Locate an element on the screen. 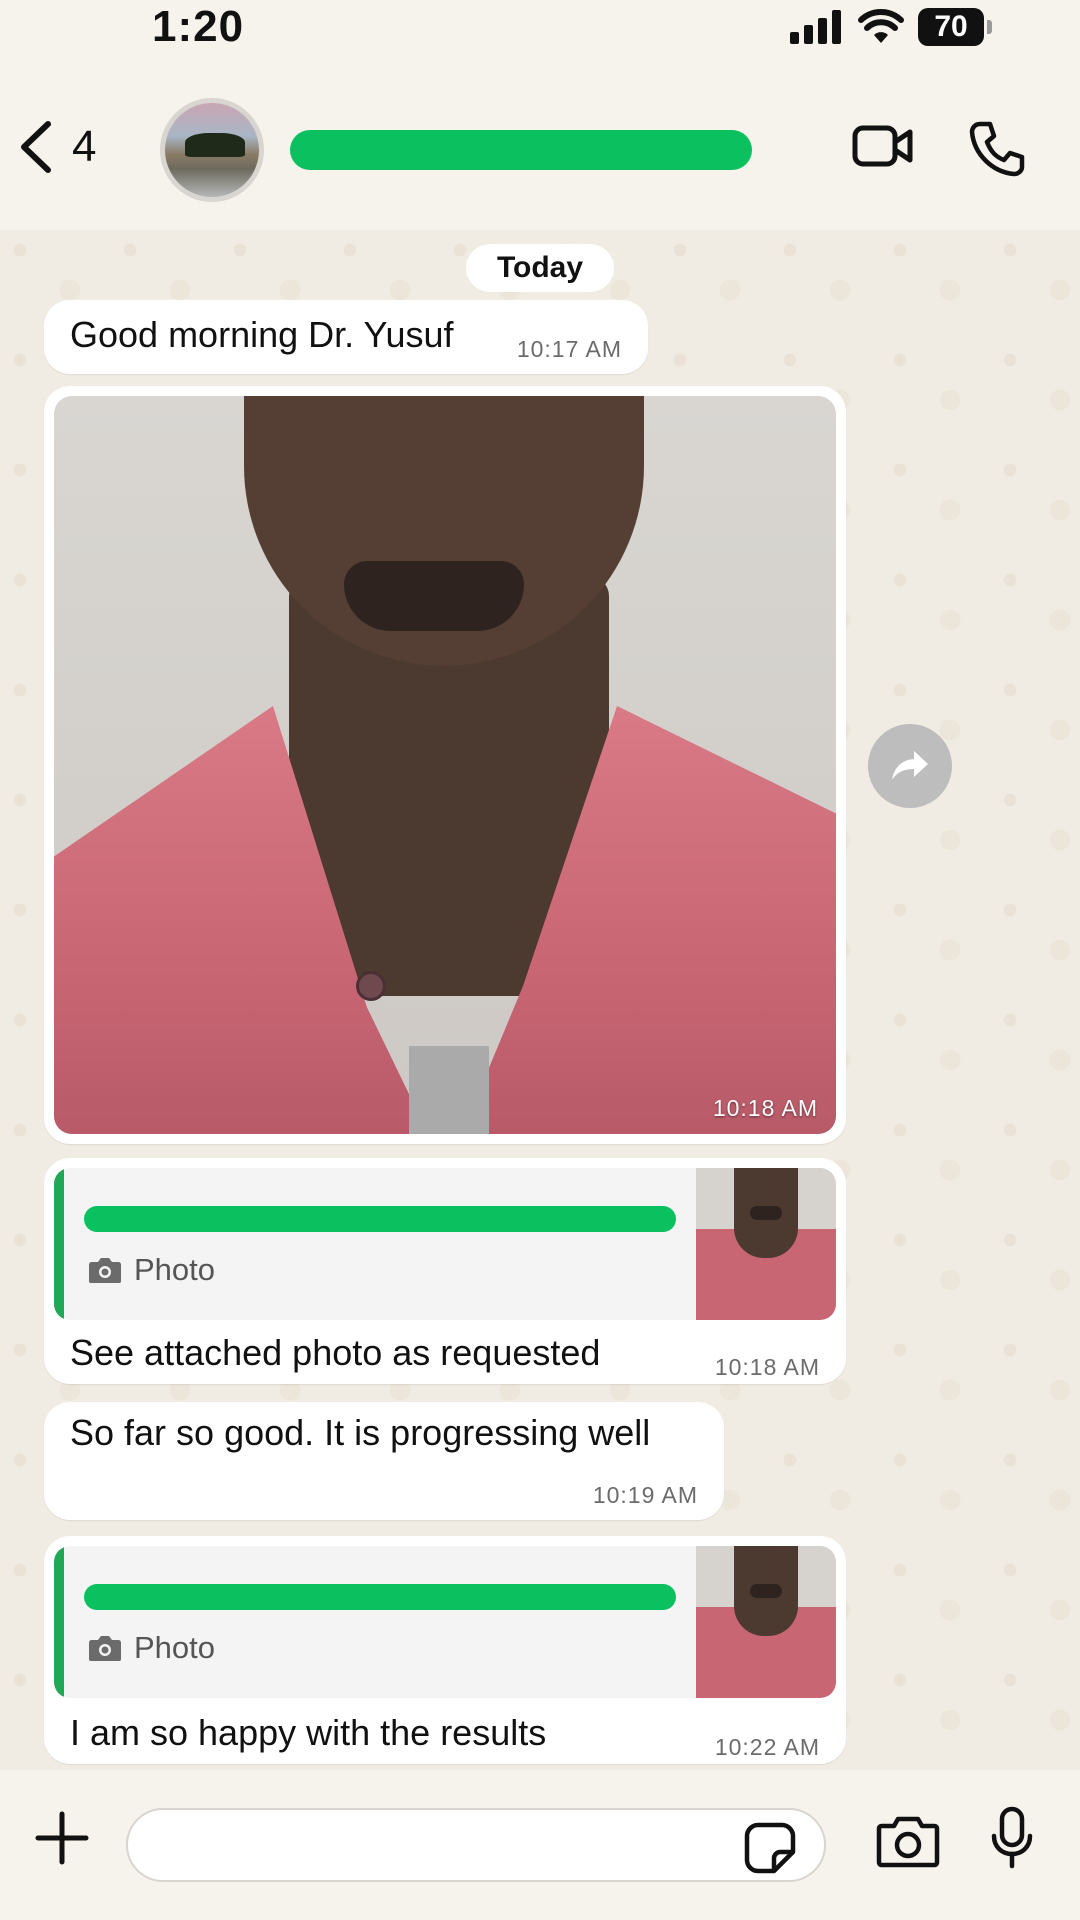  message-text: So far so good. It is progressing well is located at coordinates (360, 1432).